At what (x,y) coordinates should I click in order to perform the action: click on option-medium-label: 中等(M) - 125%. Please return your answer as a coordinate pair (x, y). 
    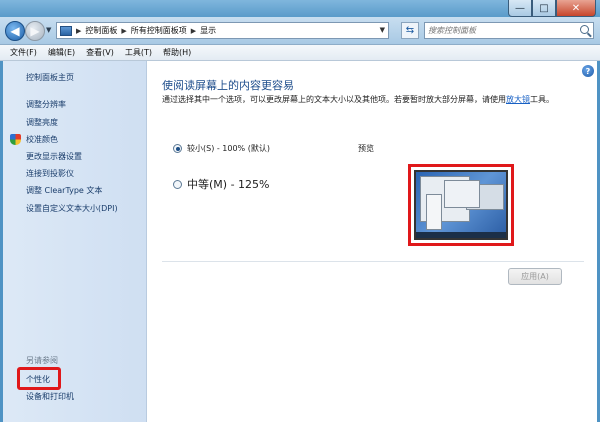
    Looking at the image, I should click on (228, 184).